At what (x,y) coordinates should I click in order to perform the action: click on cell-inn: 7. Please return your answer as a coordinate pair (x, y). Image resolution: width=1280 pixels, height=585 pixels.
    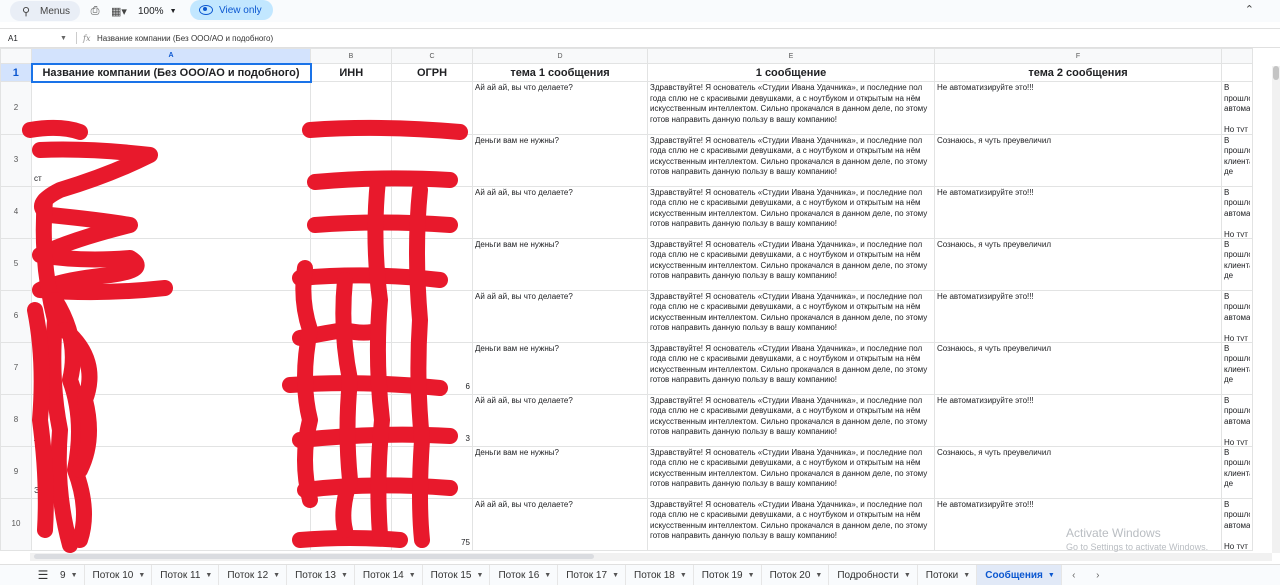
    Looking at the image, I should click on (351, 108).